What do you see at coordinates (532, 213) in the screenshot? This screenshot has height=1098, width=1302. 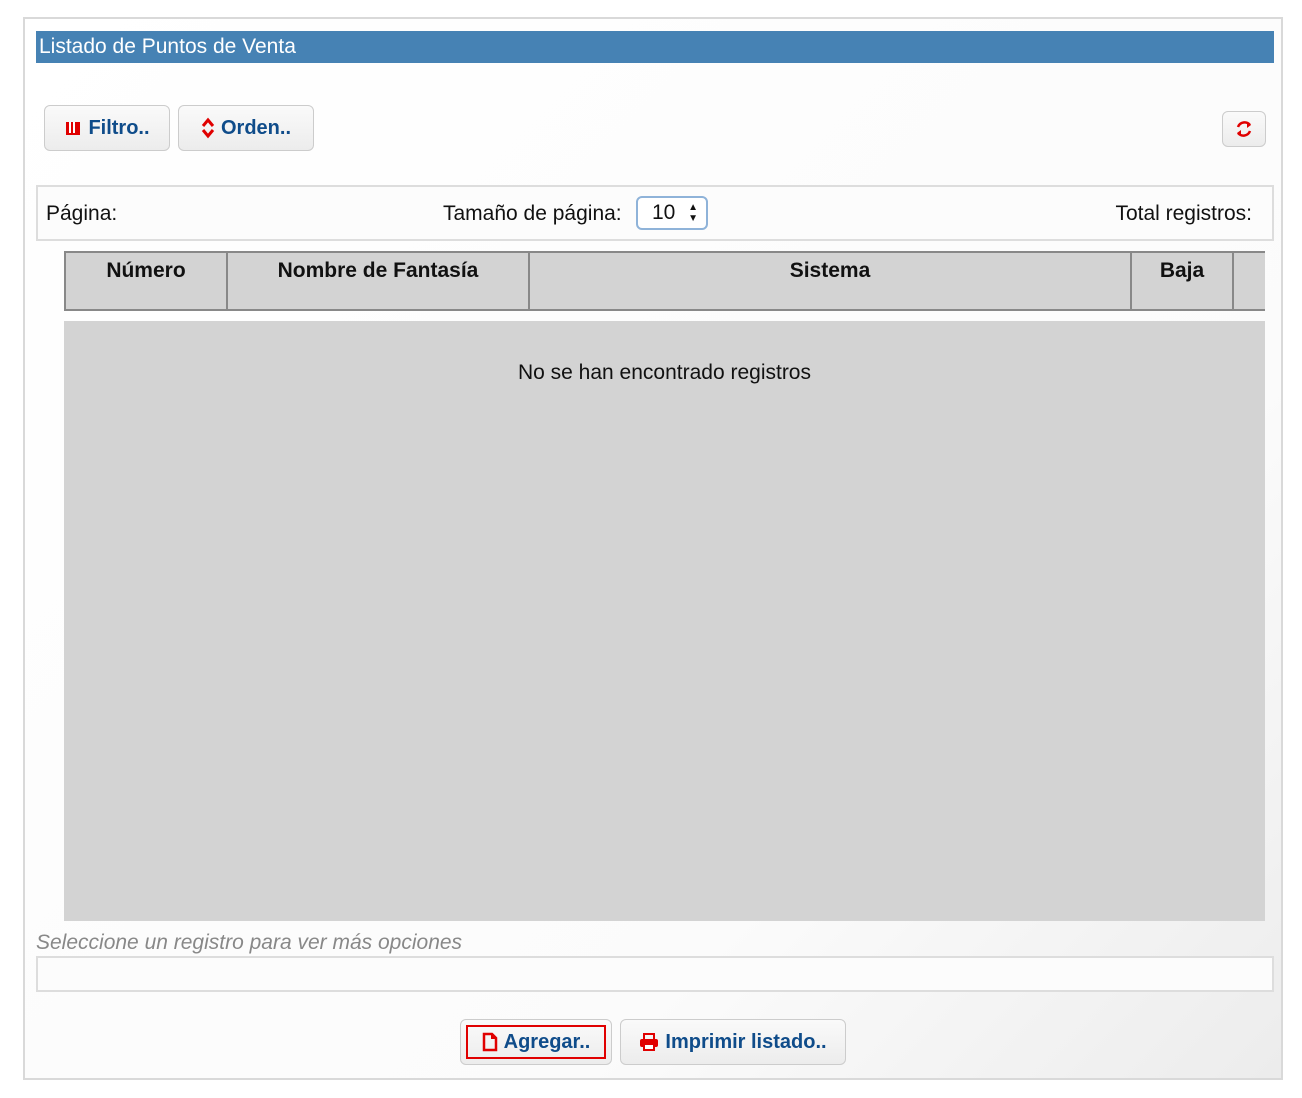 I see `page-size-label: Tamaño de página:` at bounding box center [532, 213].